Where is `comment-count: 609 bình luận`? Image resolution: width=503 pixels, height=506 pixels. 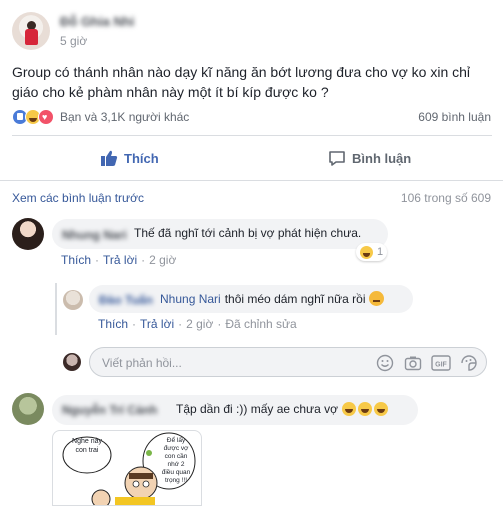 comment-count: 609 bình luận is located at coordinates (454, 117).